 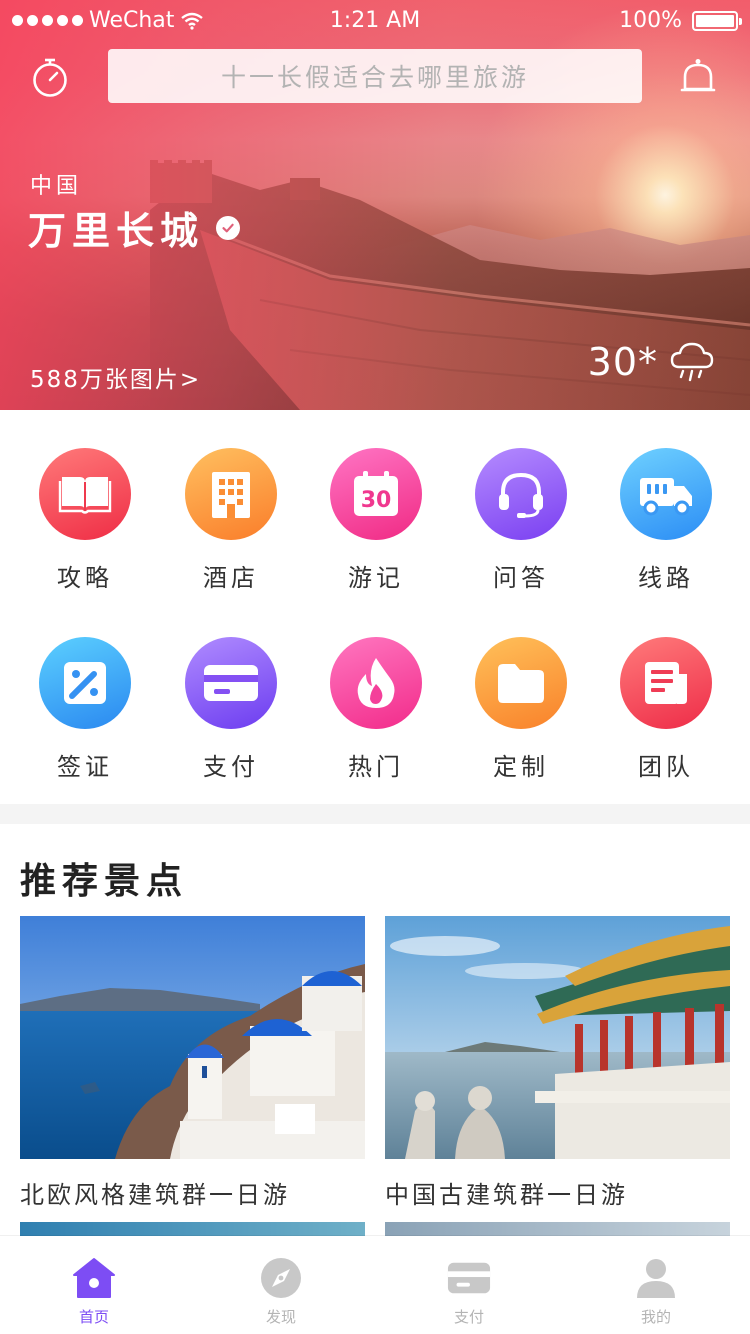 I want to click on hero-place-title: 万里长城, so click(x=134, y=227).